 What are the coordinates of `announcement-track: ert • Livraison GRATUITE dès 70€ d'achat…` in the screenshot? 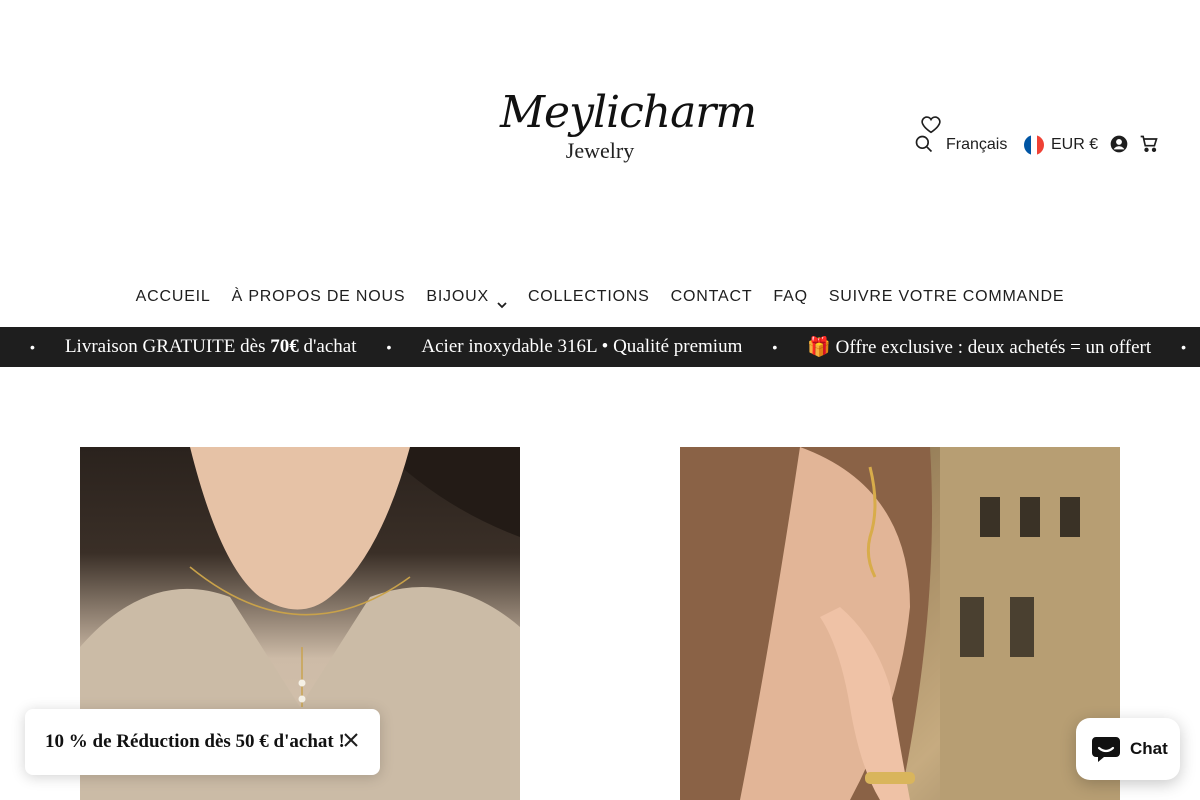 It's located at (593, 347).